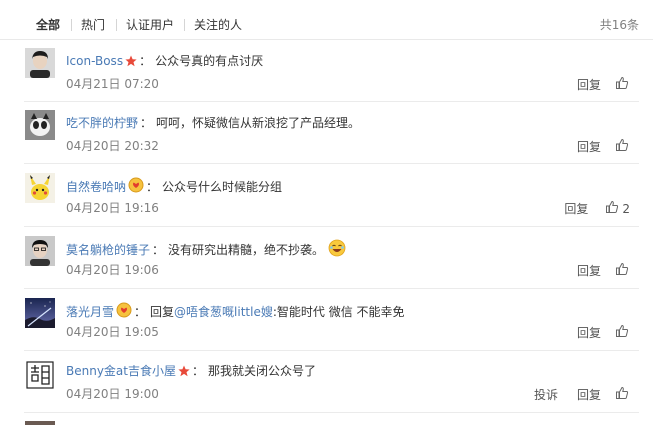 The width and height of the screenshot is (653, 425). What do you see at coordinates (94, 61) in the screenshot?
I see `username: Icon-Boss` at bounding box center [94, 61].